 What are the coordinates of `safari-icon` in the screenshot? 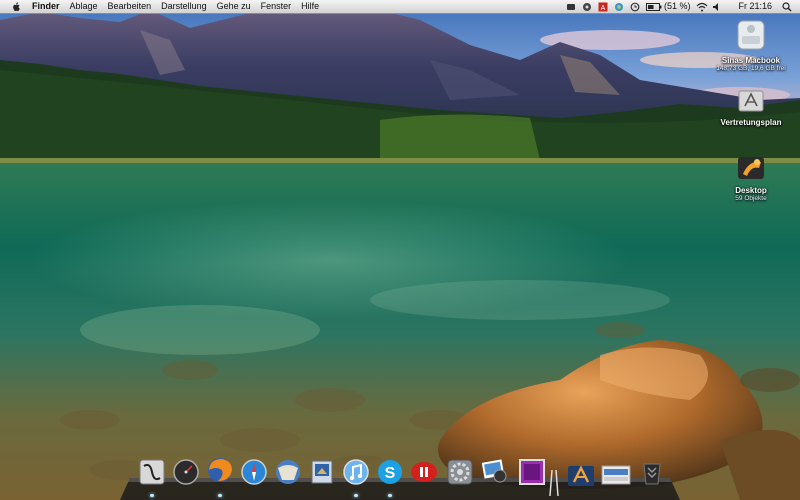 It's located at (254, 472).